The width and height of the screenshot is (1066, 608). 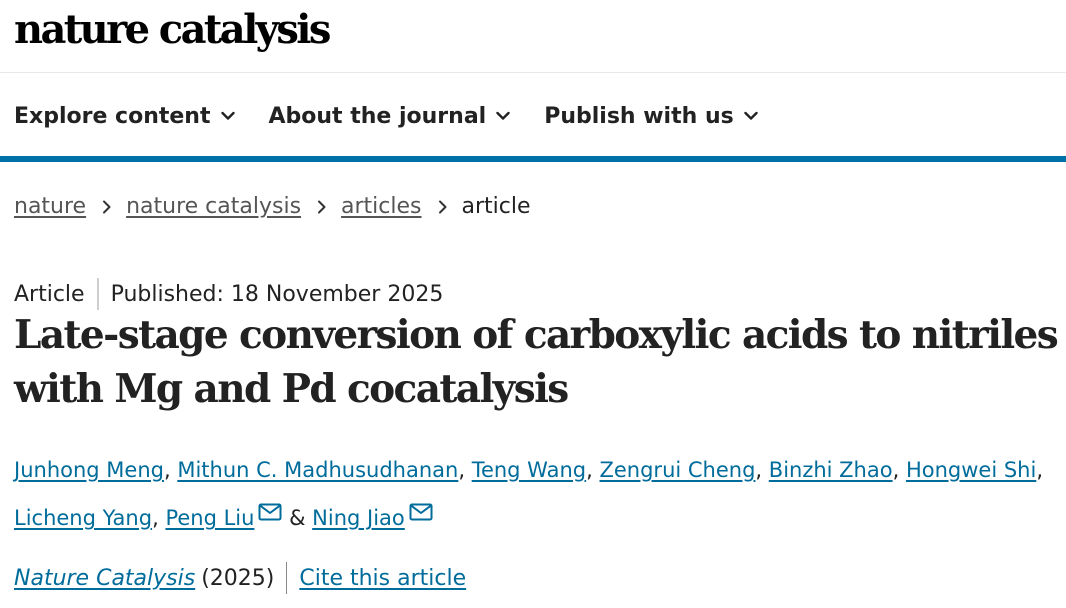 What do you see at coordinates (533, 72) in the screenshot?
I see `header-divider` at bounding box center [533, 72].